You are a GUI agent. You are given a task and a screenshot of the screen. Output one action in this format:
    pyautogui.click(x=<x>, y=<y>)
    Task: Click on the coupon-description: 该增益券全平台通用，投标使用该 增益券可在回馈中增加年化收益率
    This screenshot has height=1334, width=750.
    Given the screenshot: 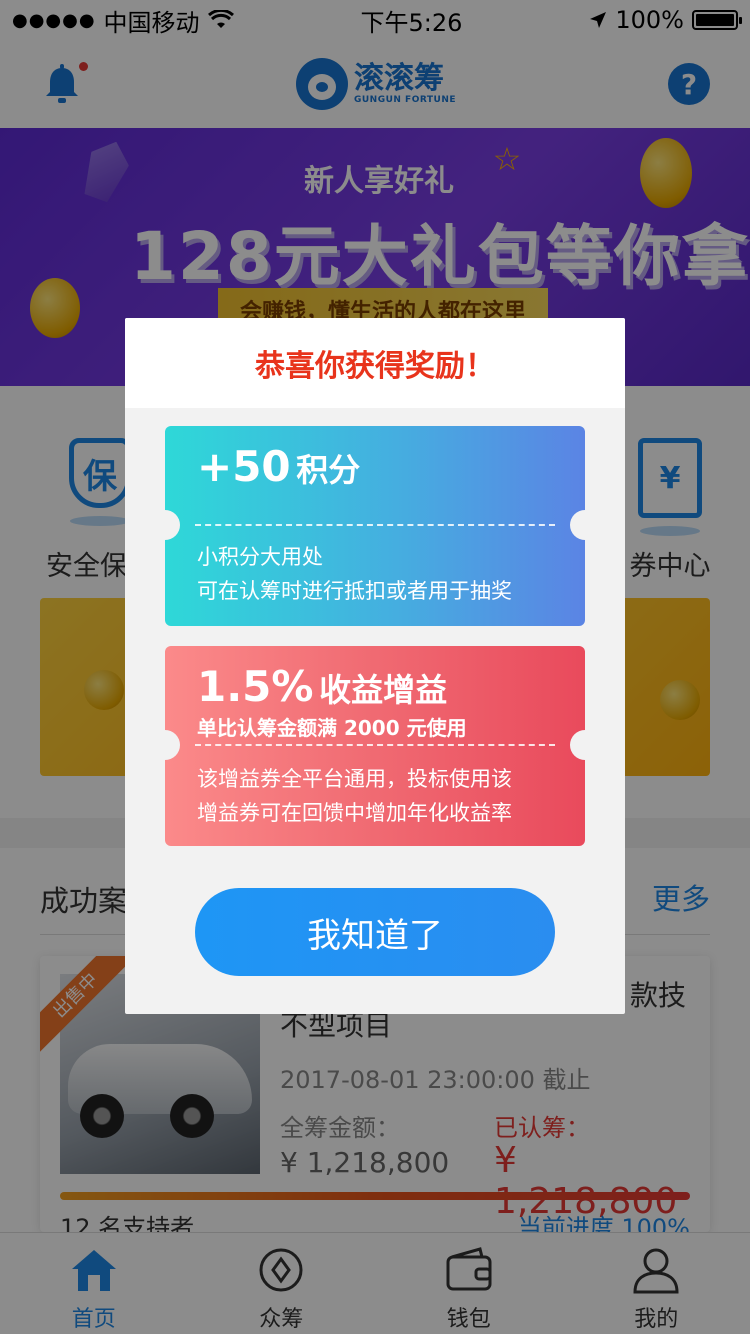 What is the action you would take?
    pyautogui.click(x=354, y=796)
    